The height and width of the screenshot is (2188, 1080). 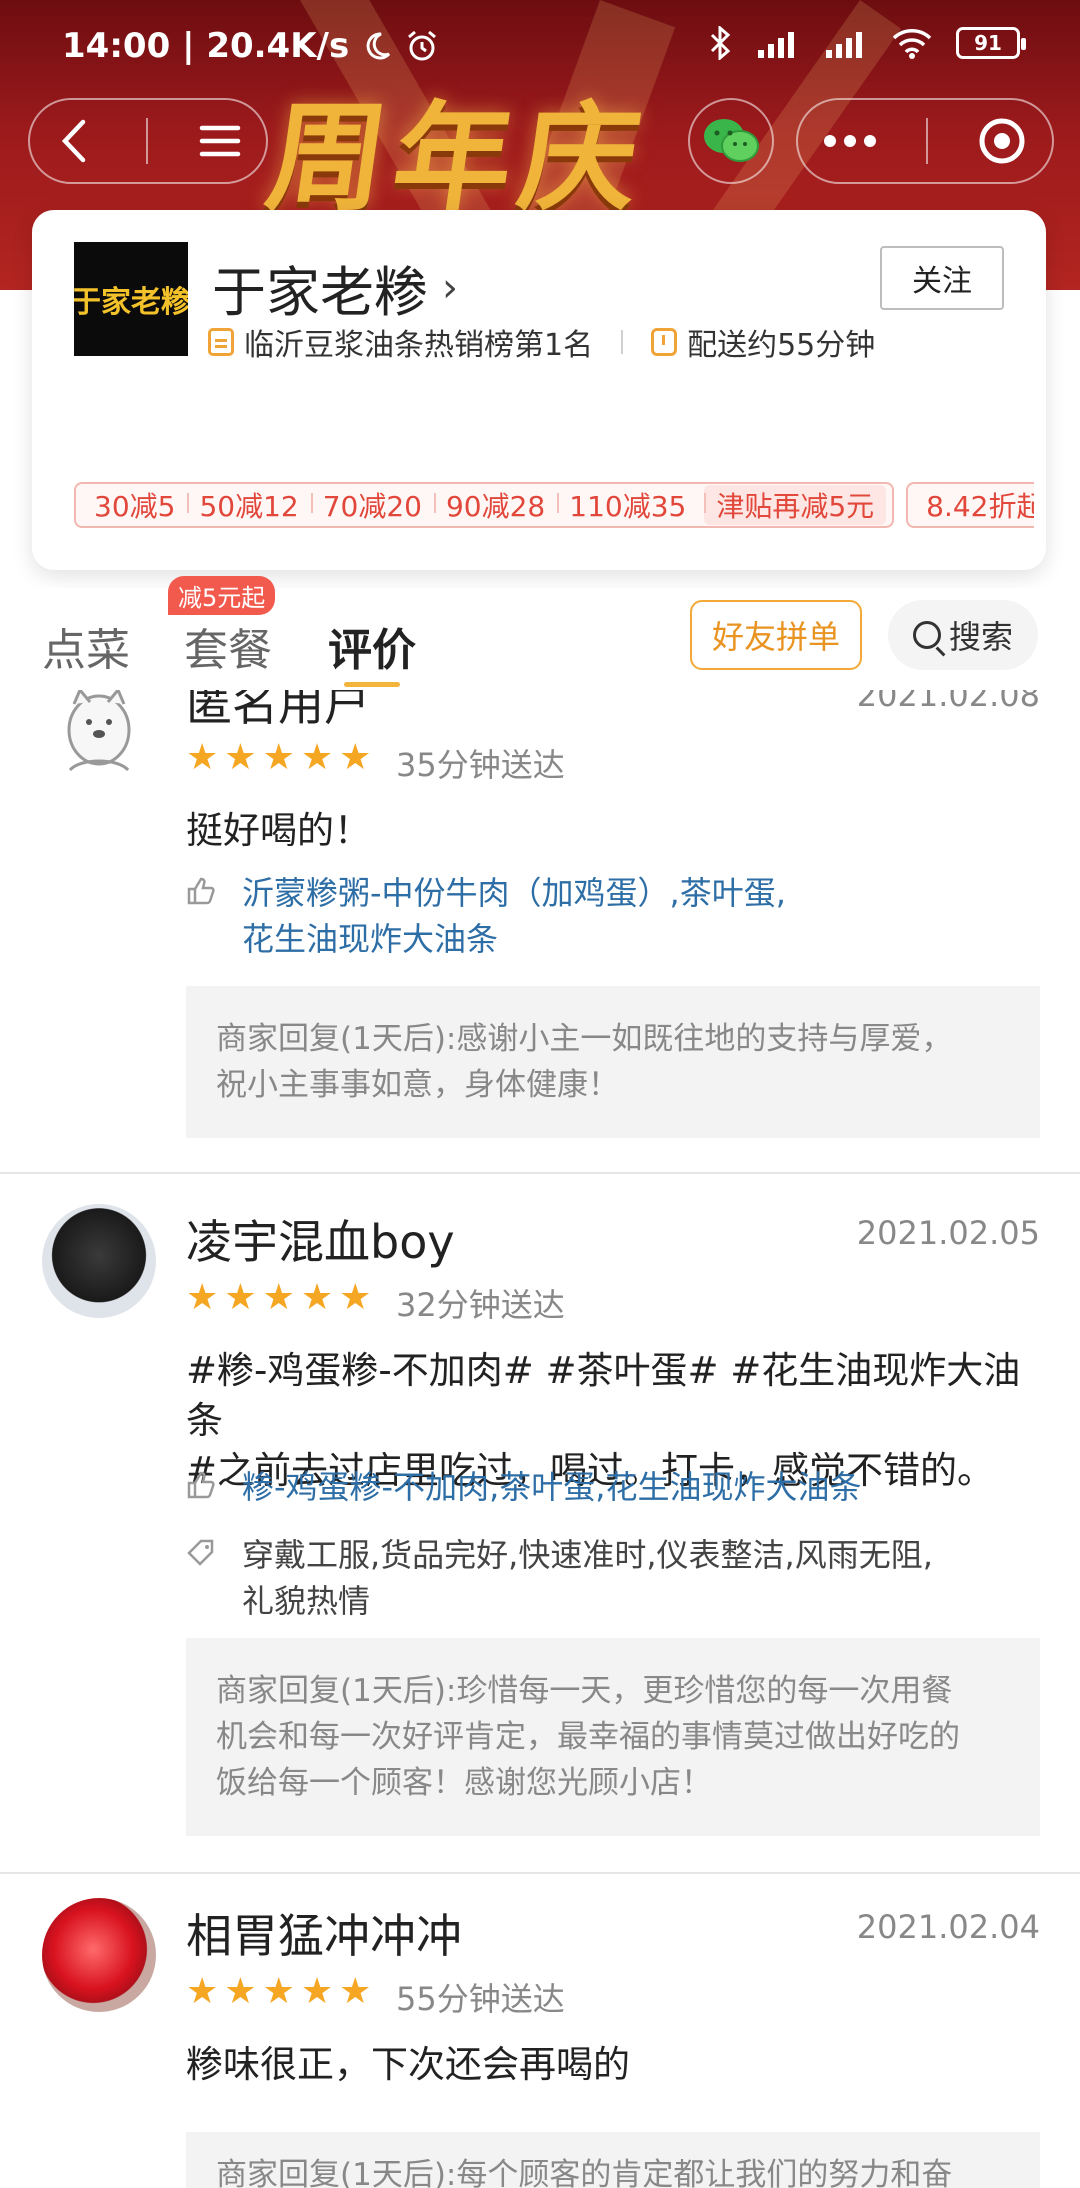 I want to click on nav-capsule-left, so click(x=148, y=141).